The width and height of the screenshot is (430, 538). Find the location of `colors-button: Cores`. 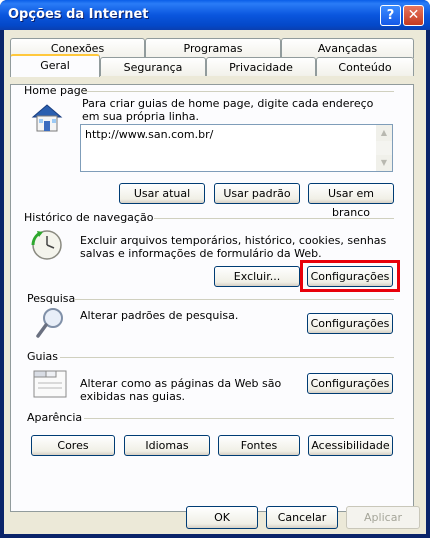

colors-button: Cores is located at coordinates (73, 445).